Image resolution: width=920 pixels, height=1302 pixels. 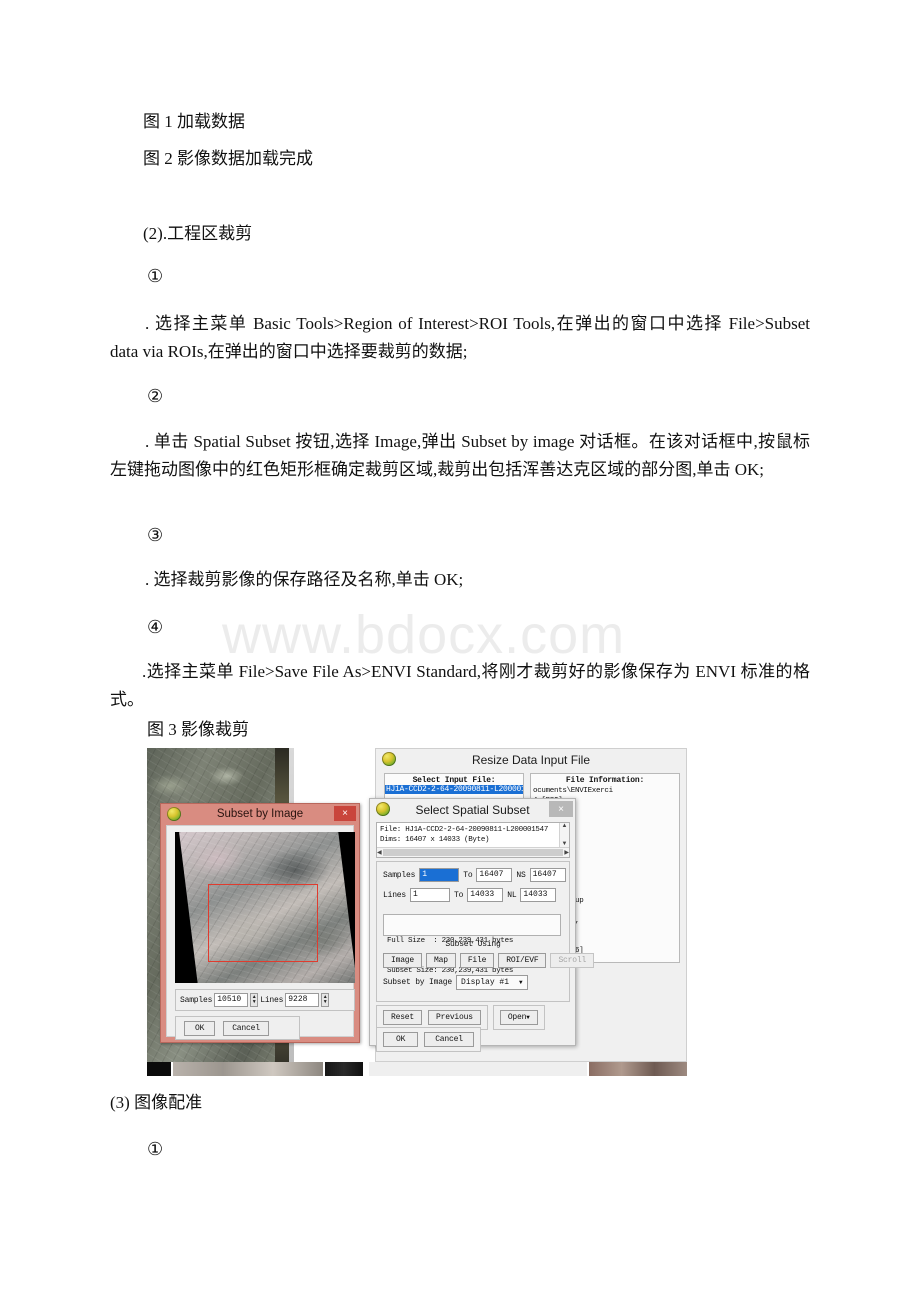 I want to click on lines-to-input: 14033, so click(x=485, y=895).